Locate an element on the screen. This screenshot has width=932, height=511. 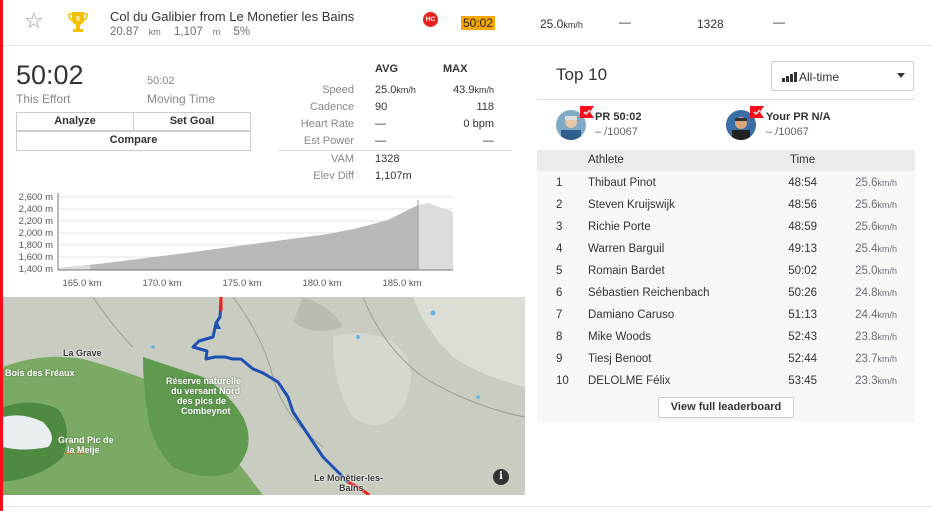
pr-rank: – /10067 is located at coordinates (616, 132).